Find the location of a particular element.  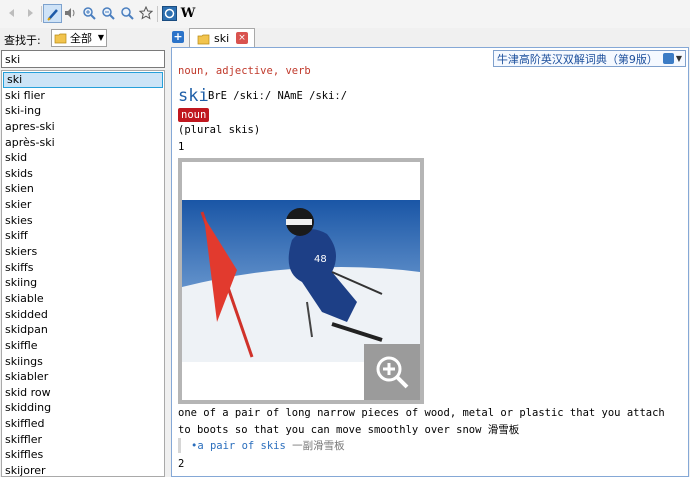

word-list-item: skid row is located at coordinates (83, 393).